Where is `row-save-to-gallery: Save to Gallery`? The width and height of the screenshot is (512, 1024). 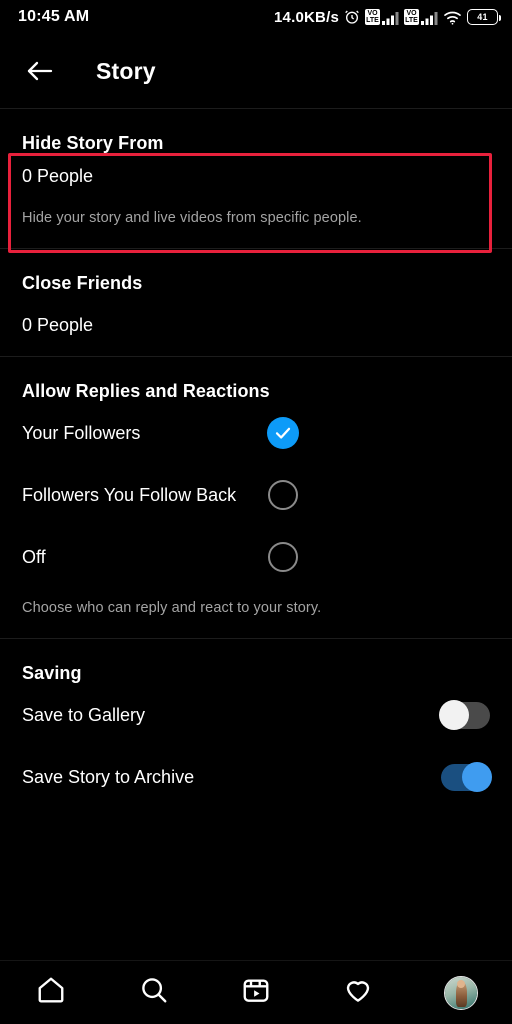 row-save-to-gallery: Save to Gallery is located at coordinates (256, 715).